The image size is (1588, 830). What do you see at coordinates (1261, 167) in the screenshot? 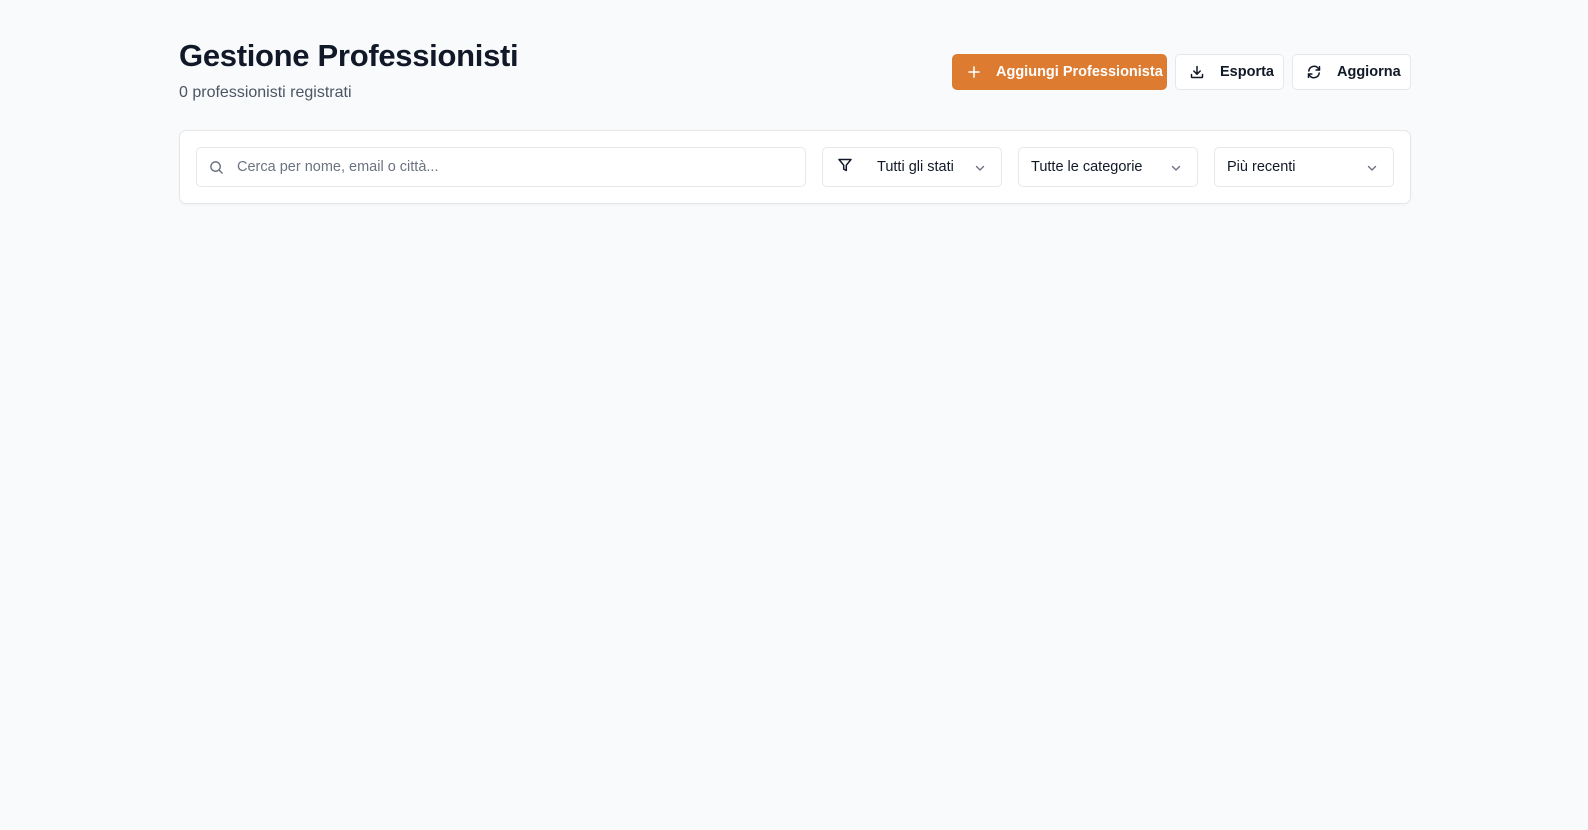
I see `sort-value: Più recenti` at bounding box center [1261, 167].